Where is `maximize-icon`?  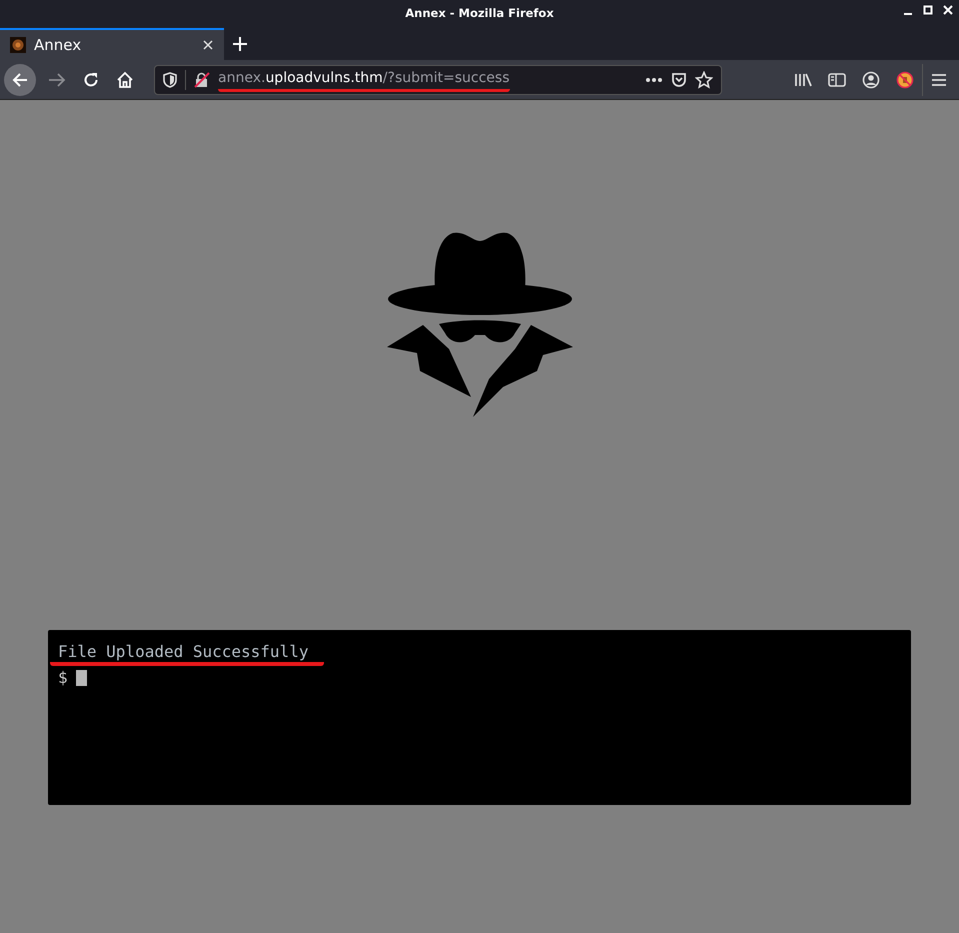 maximize-icon is located at coordinates (928, 10).